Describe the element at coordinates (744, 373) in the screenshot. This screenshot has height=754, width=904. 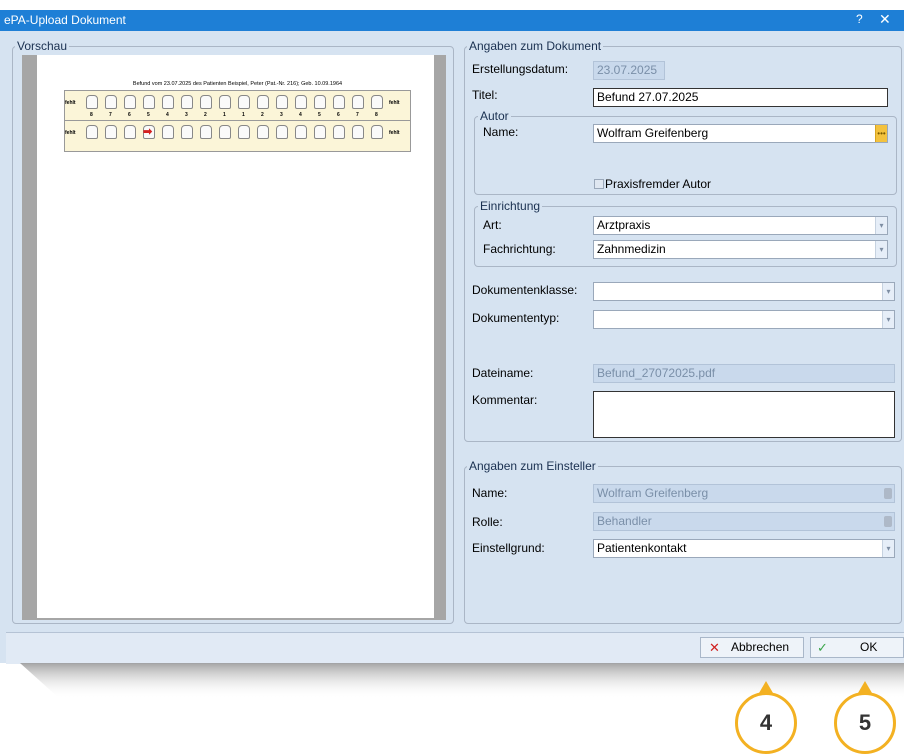
I see `dateiname-field: Befund_27072025.pdf` at that location.